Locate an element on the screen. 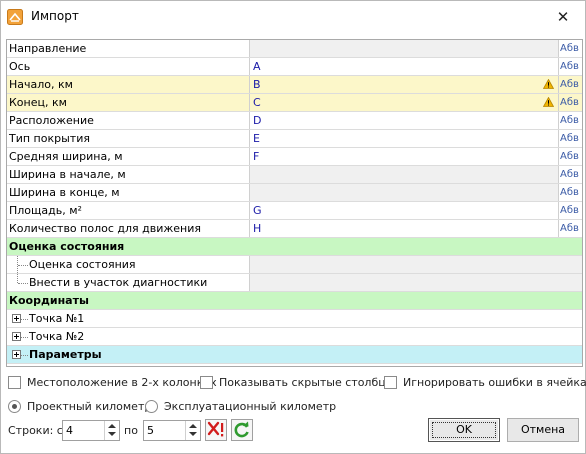 The height and width of the screenshot is (454, 586). title-bar: Импорт ✕ is located at coordinates (293, 17).